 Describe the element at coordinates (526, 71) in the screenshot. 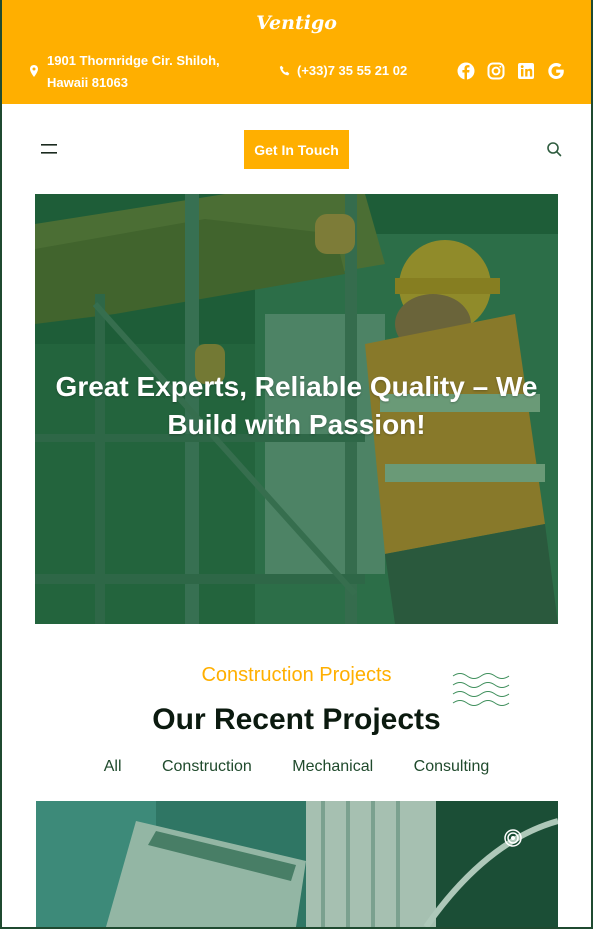

I see `linkedin-icon` at that location.